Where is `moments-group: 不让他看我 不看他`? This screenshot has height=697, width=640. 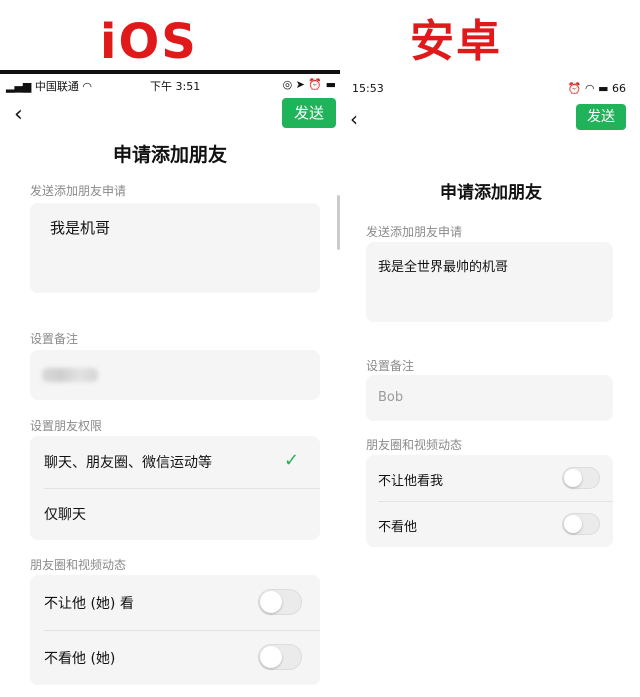 moments-group: 不让他看我 不看他 is located at coordinates (489, 501).